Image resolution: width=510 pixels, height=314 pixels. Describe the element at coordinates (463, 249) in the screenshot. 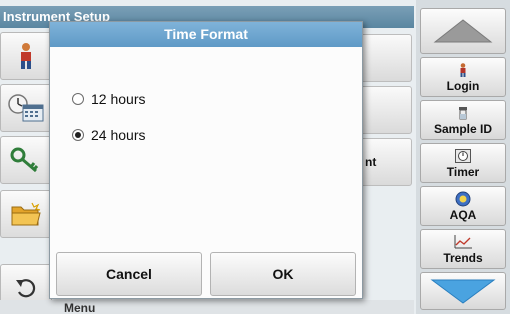

I see `trends-button: Trends` at that location.